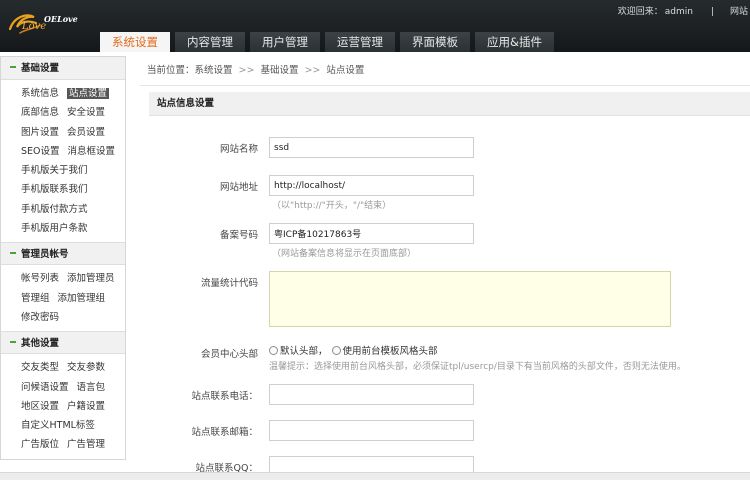 This screenshot has height=480, width=750. Describe the element at coordinates (88, 93) in the screenshot. I see `sidebar-link: 站点设置` at that location.